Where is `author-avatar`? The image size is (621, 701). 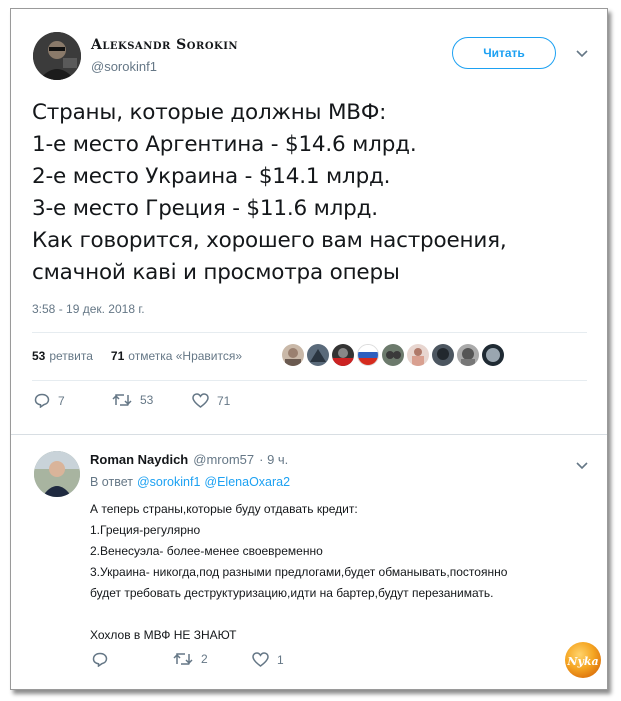
author-avatar is located at coordinates (57, 56).